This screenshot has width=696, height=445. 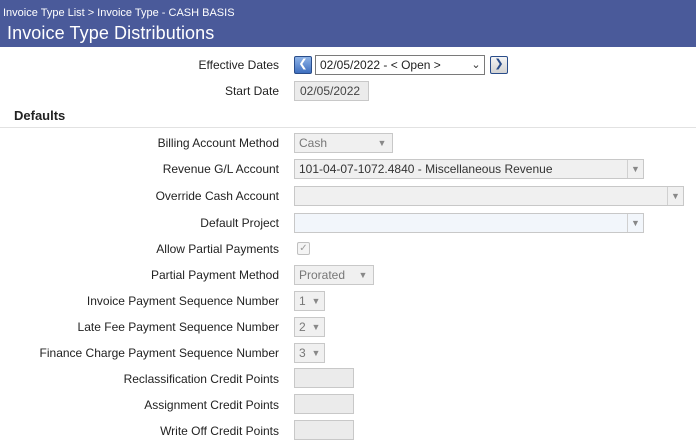 What do you see at coordinates (322, 275) in the screenshot?
I see `partial-payment-method-value: Prorated` at bounding box center [322, 275].